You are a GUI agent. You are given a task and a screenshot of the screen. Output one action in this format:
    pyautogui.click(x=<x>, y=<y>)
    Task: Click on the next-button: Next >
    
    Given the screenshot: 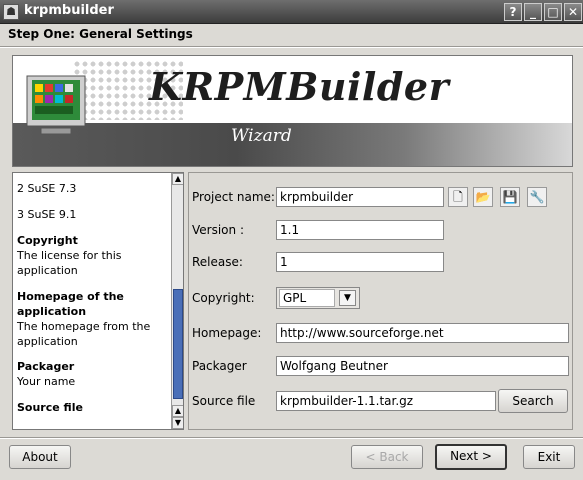 What is the action you would take?
    pyautogui.click(x=471, y=457)
    